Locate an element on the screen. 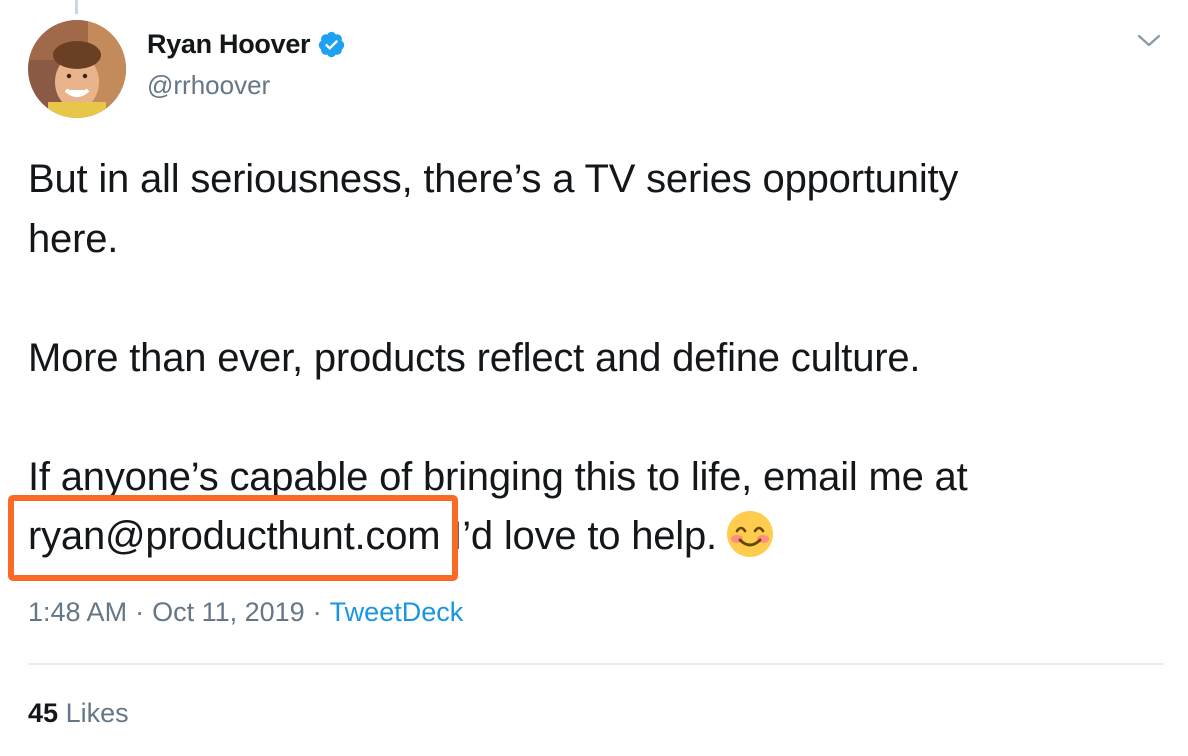 The width and height of the screenshot is (1188, 756). likes-label: Likes is located at coordinates (97, 713).